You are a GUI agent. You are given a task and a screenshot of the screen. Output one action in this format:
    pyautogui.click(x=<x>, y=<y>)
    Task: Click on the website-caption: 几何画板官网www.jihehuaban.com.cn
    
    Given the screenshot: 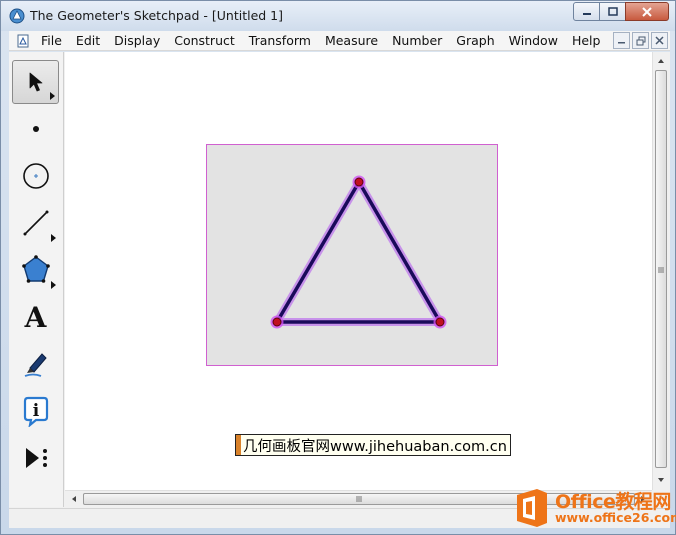 What is the action you would take?
    pyautogui.click(x=373, y=445)
    